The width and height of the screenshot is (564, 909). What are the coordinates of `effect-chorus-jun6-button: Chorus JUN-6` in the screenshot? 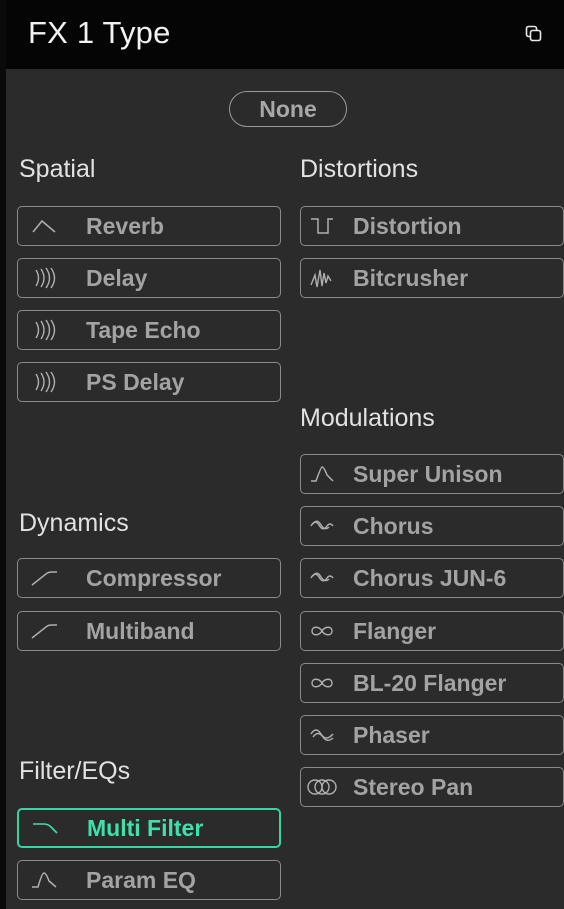 It's located at (432, 578).